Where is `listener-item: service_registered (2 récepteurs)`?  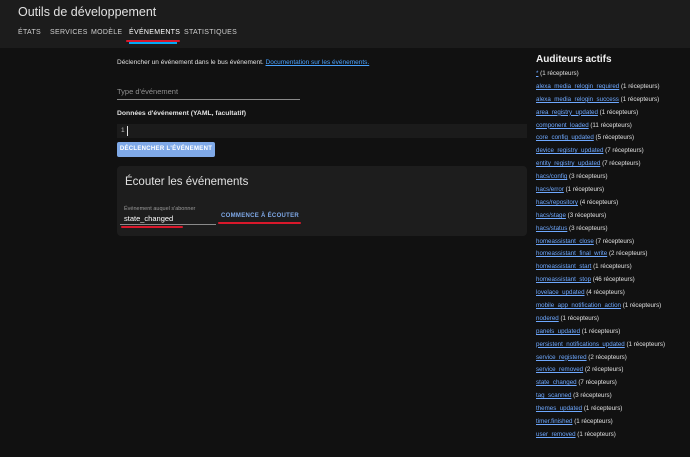 listener-item: service_registered (2 récepteurs) is located at coordinates (611, 358).